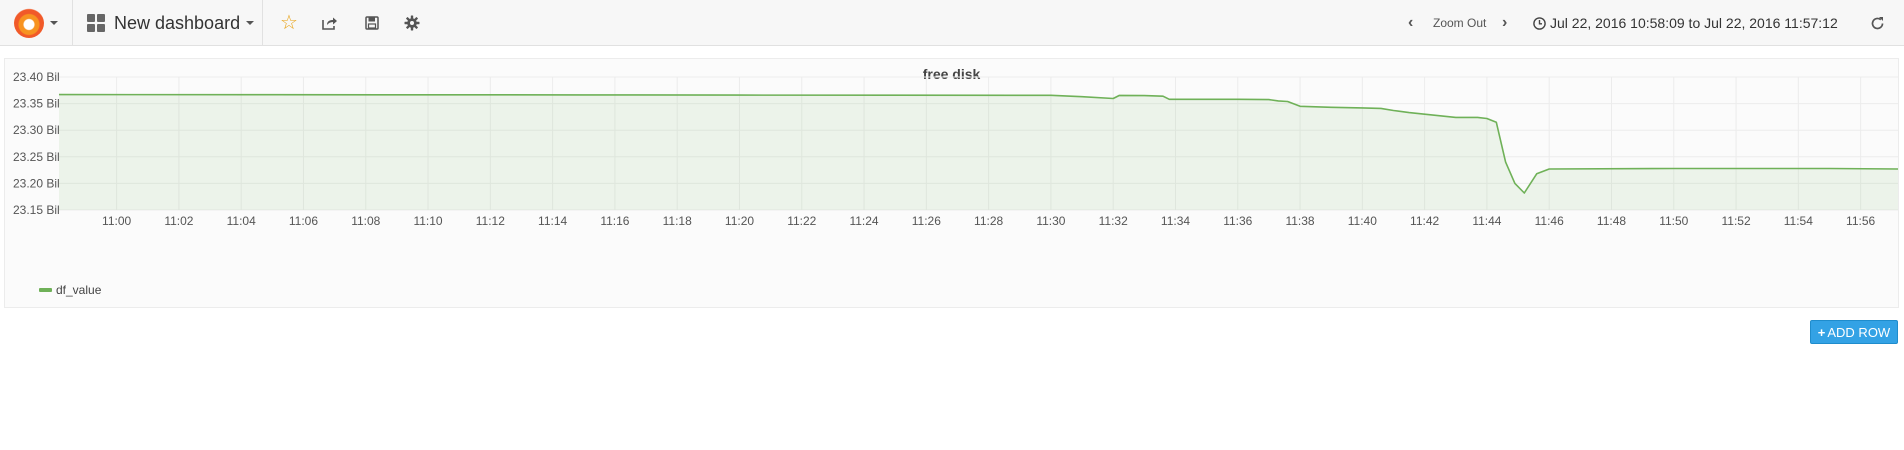 The height and width of the screenshot is (450, 1904). Describe the element at coordinates (96, 23) in the screenshot. I see `dashboard-grid-icon` at that location.